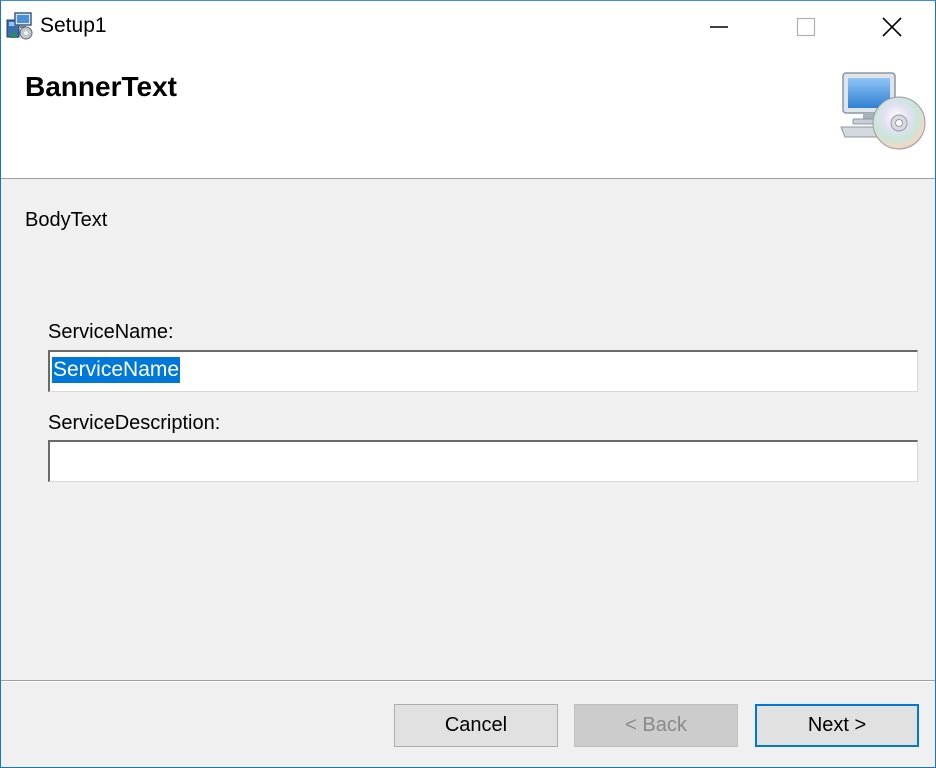 The width and height of the screenshot is (936, 768). I want to click on body-text: BodyText, so click(66, 220).